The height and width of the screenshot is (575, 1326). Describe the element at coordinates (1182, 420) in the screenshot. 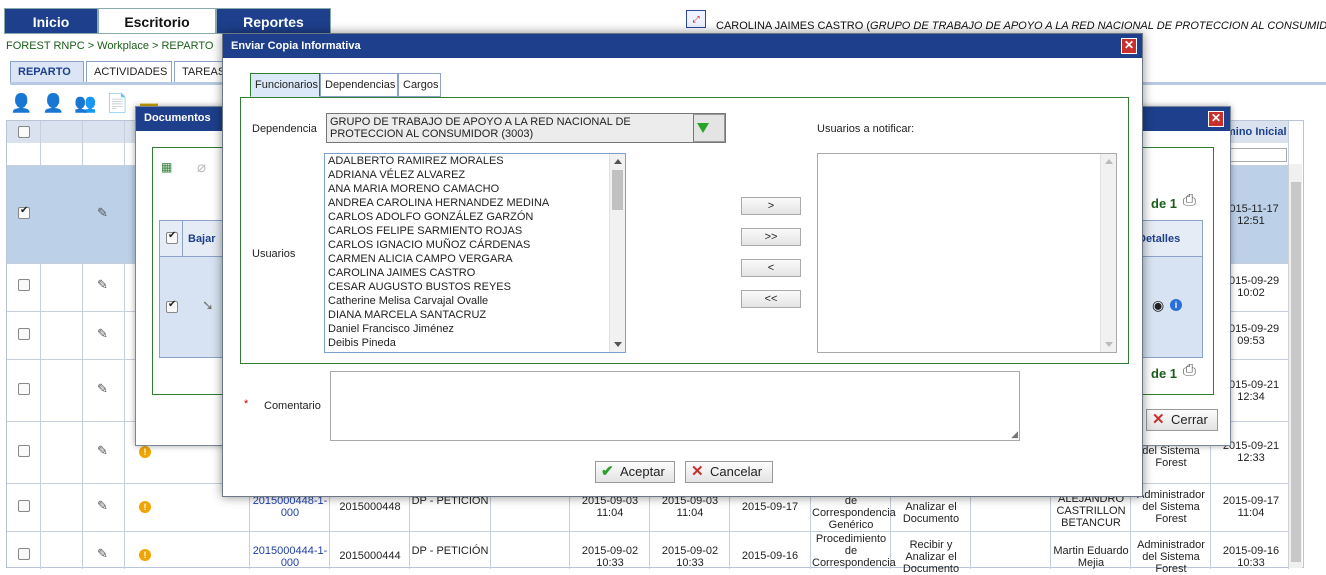

I see `cerrar-button: ✕ Cerrar` at that location.